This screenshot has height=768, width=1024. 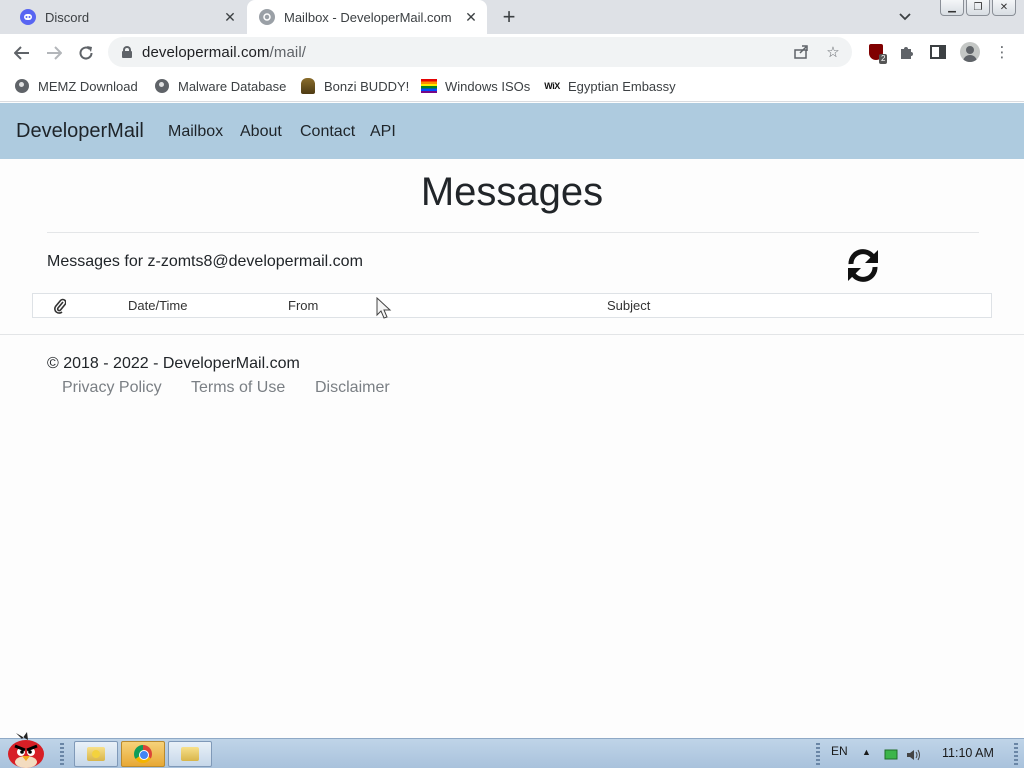 What do you see at coordinates (968, 753) in the screenshot?
I see `clock: 11:10 AM` at bounding box center [968, 753].